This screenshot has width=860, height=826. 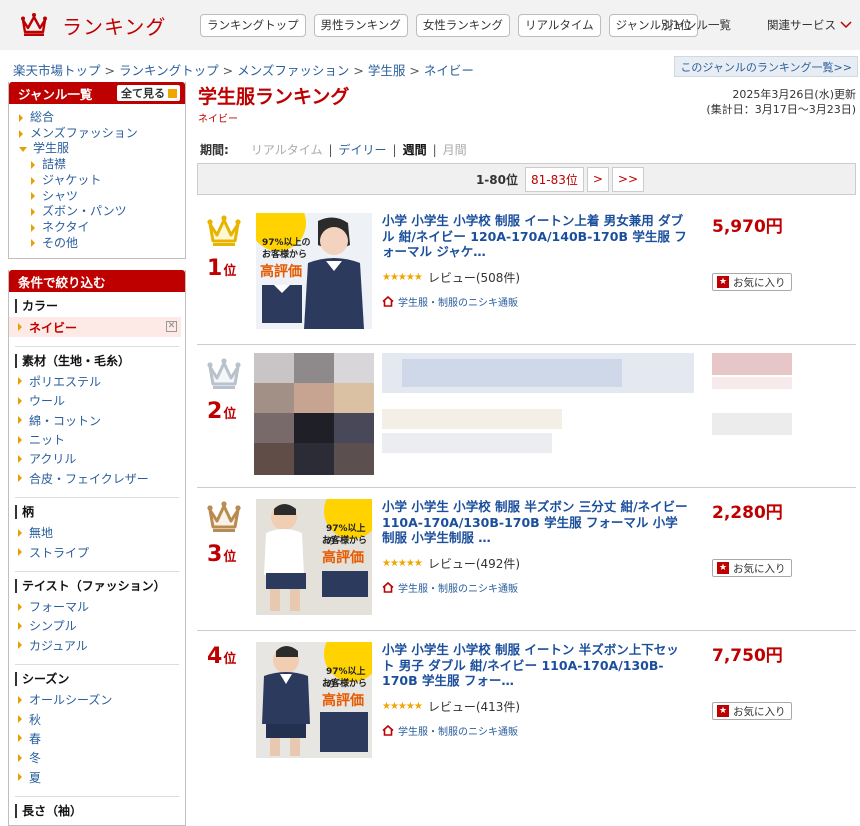 What do you see at coordinates (98, 197) in the screenshot?
I see `genre-item-shirt: シャツ` at bounding box center [98, 197].